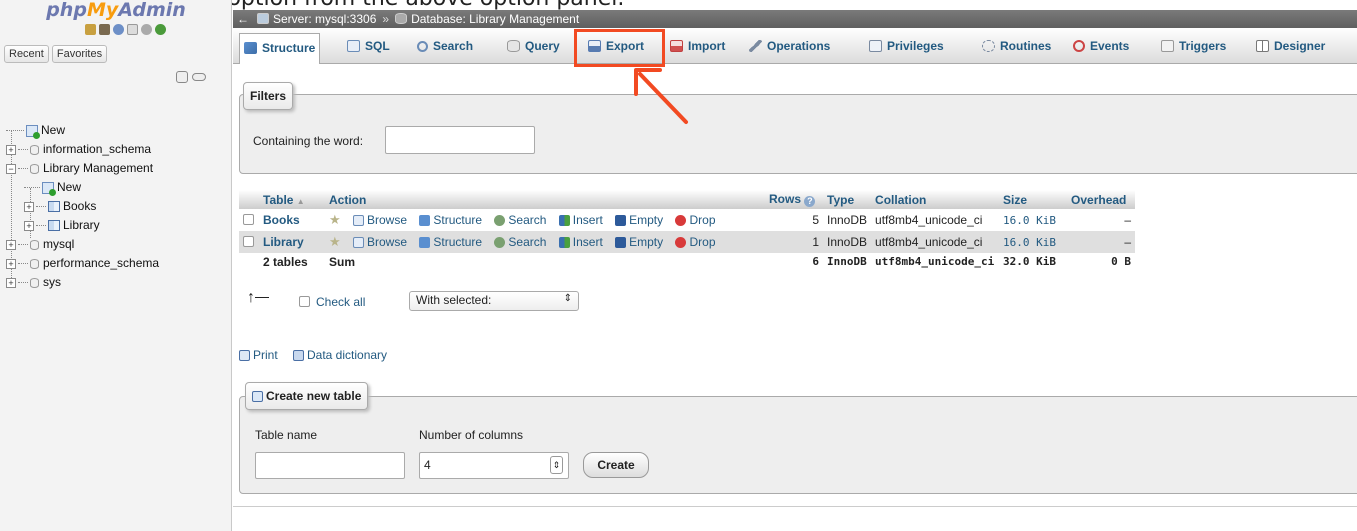  Describe the element at coordinates (79, 54) in the screenshot. I see `favorites-tab: Favorites` at that location.